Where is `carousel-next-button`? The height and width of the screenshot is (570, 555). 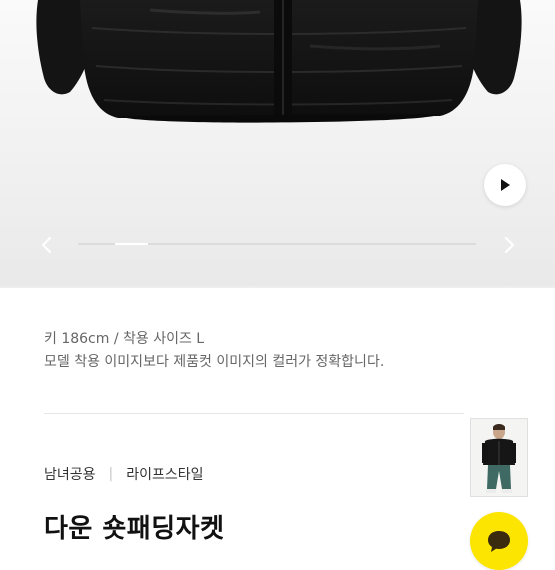 carousel-next-button is located at coordinates (510, 245).